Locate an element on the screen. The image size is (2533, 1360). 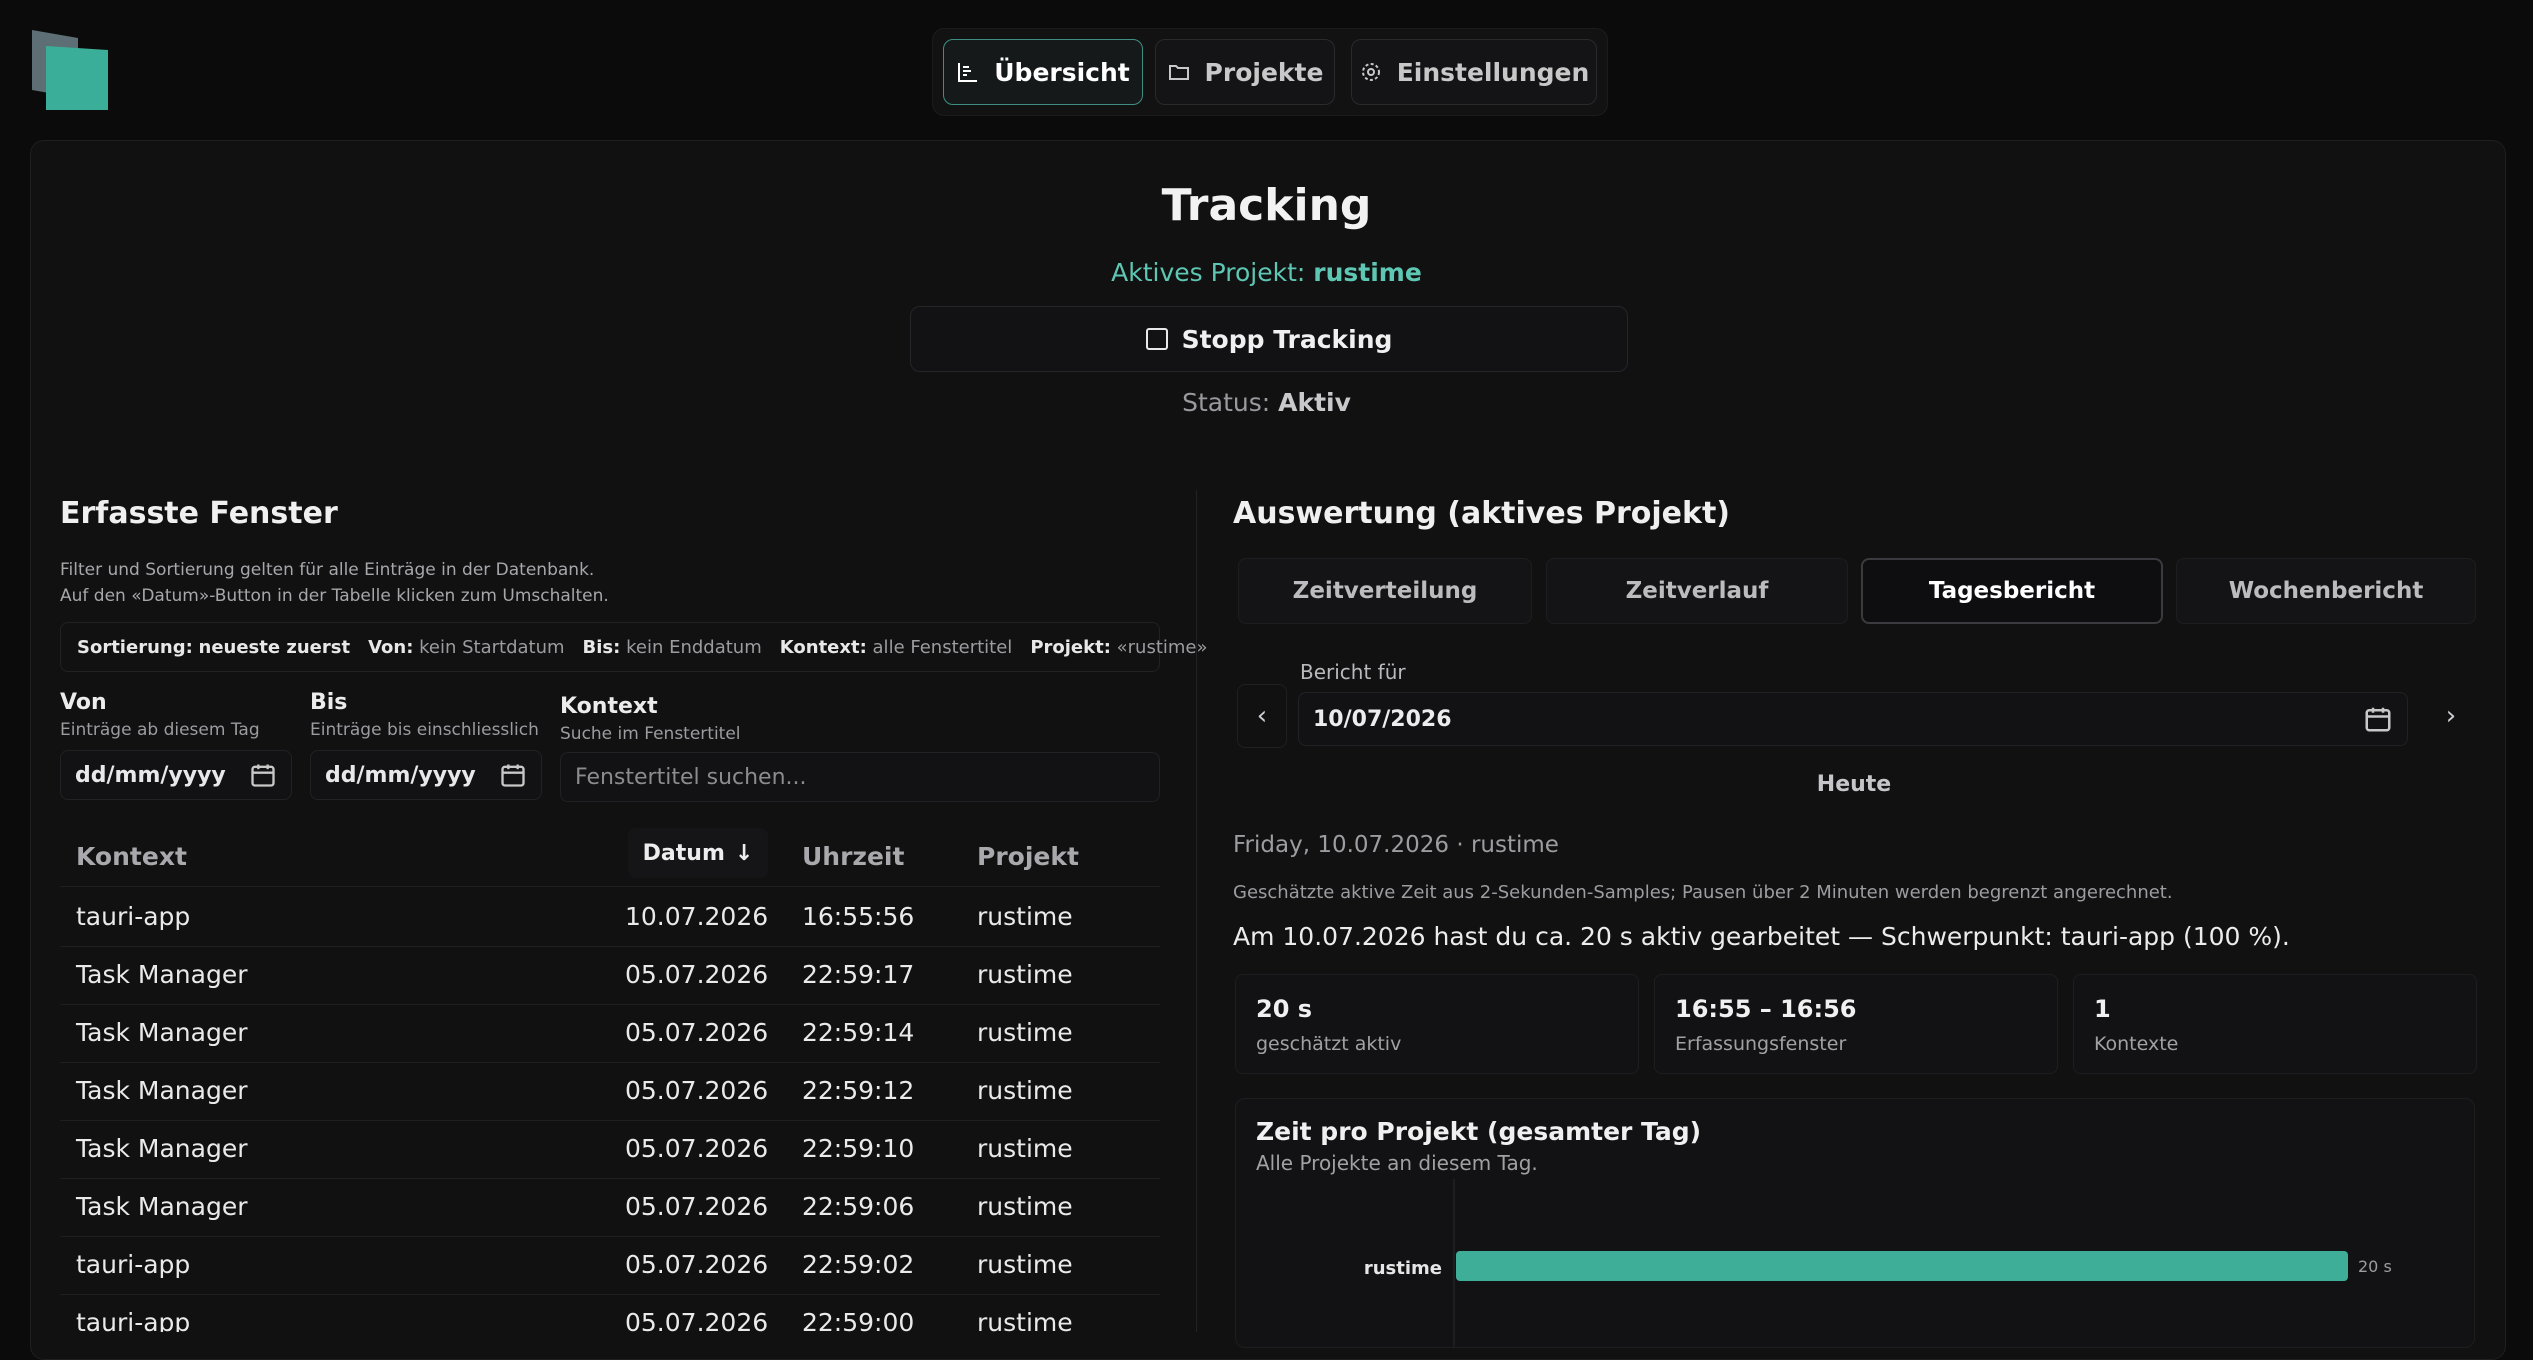
today-button: Heute is located at coordinates (1854, 784).